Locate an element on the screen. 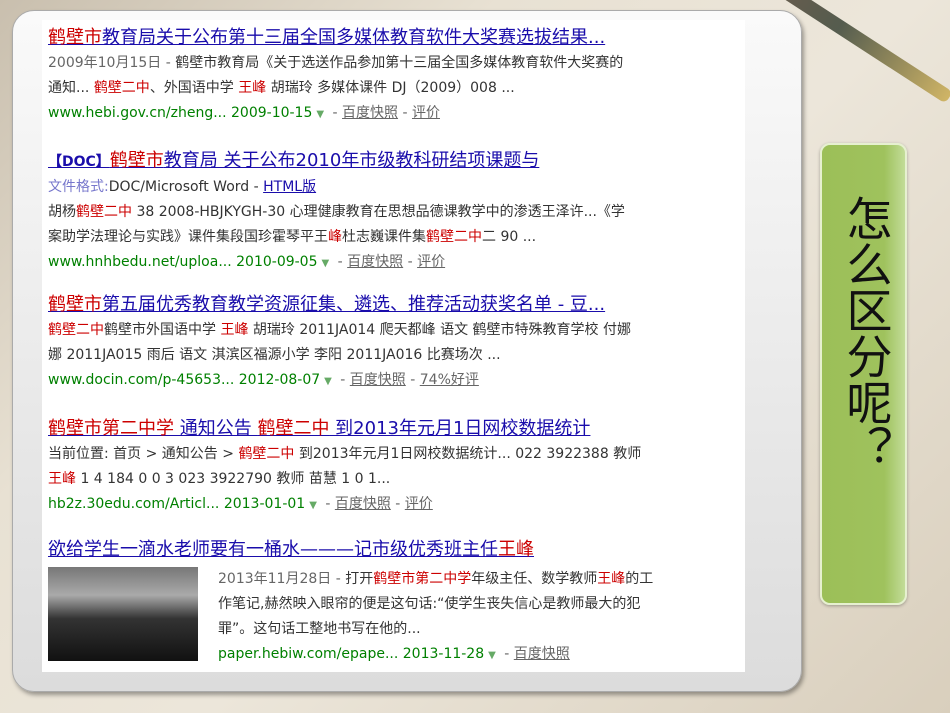 This screenshot has width=950, height=713. abstract-segment: 、外国语中学 is located at coordinates (194, 88).